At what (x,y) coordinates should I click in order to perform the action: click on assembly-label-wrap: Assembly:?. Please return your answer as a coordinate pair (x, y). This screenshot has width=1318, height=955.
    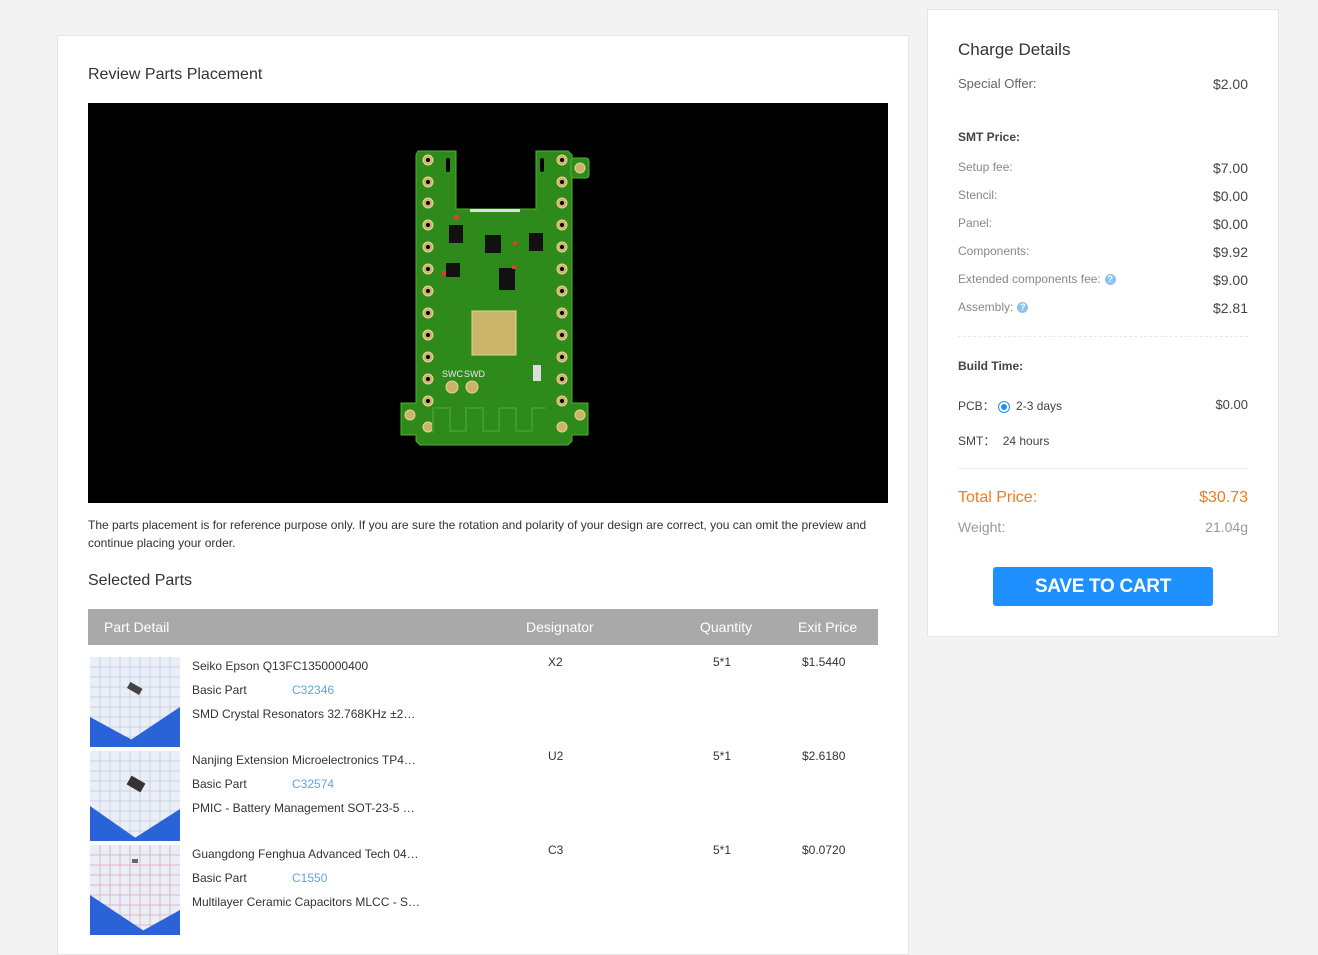
    Looking at the image, I should click on (993, 307).